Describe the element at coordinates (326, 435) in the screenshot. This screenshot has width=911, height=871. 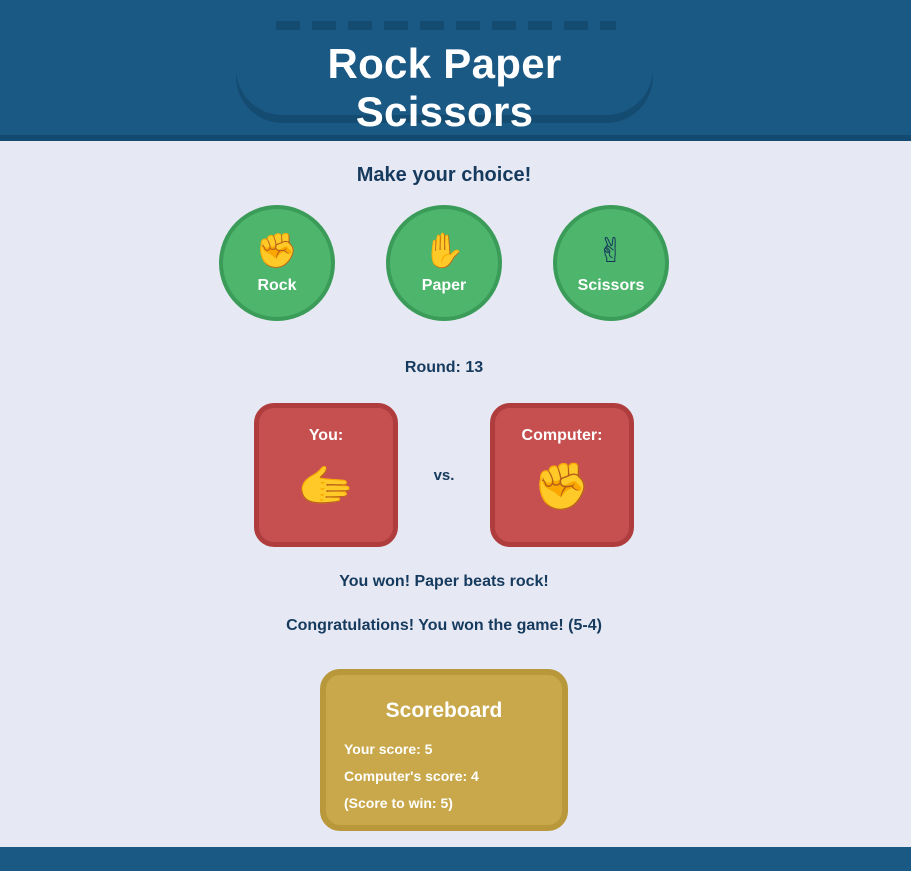
I see `player-choice-label: You:` at that location.